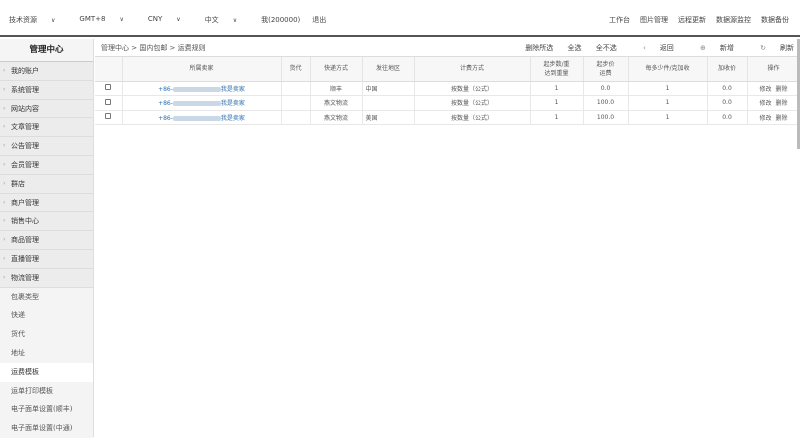 The width and height of the screenshot is (800, 438). Describe the element at coordinates (46, 297) in the screenshot. I see `sidebar-subitem: 包裹类型` at that location.